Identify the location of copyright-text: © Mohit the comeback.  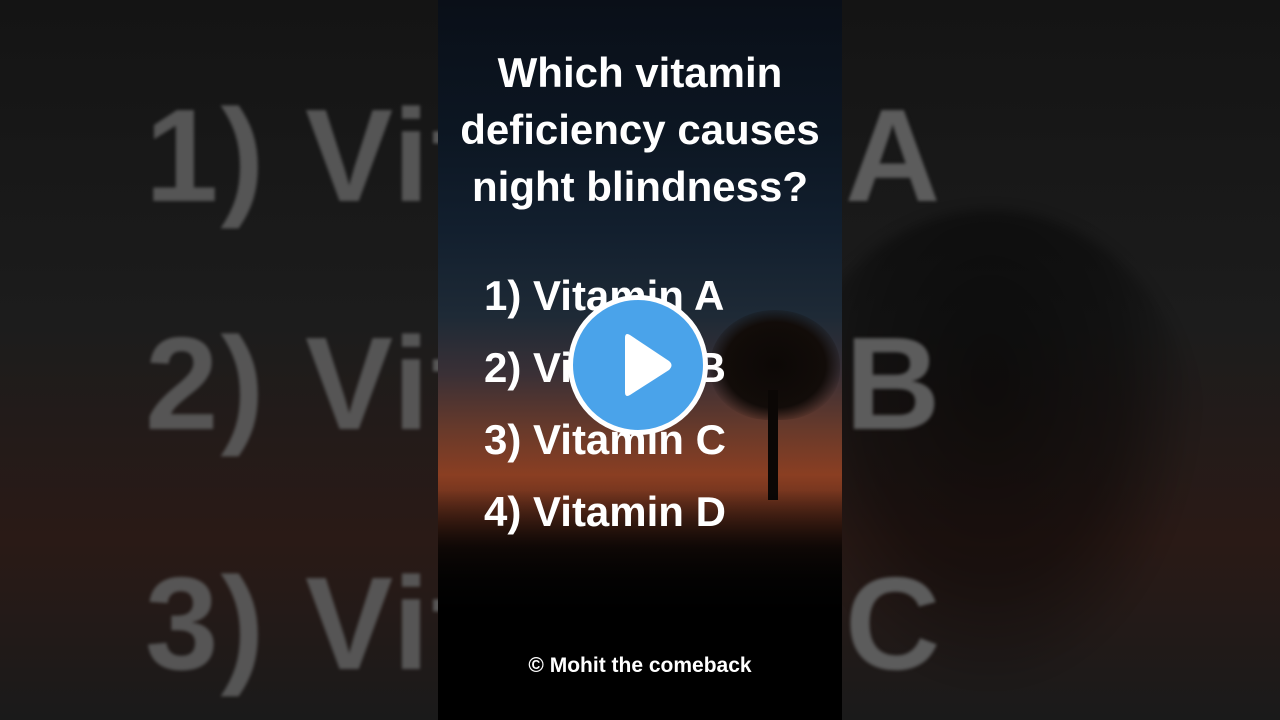
(640, 665).